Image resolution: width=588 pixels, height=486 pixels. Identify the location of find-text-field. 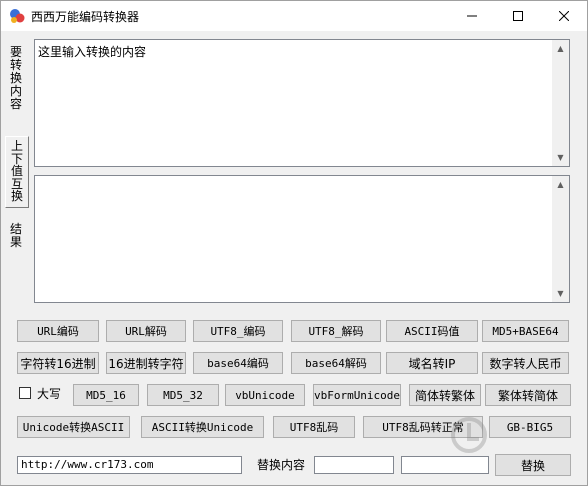
(354, 465).